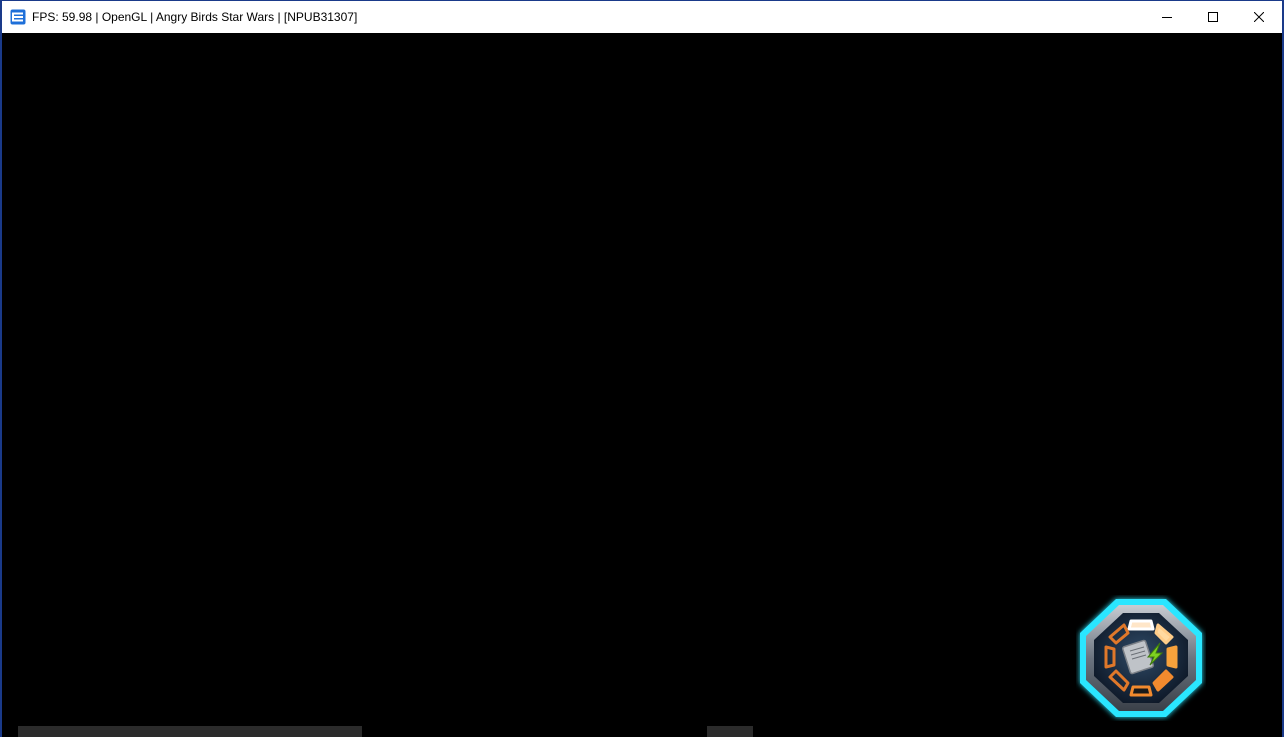  Describe the element at coordinates (18, 17) in the screenshot. I see `rpcs3-icon` at that location.